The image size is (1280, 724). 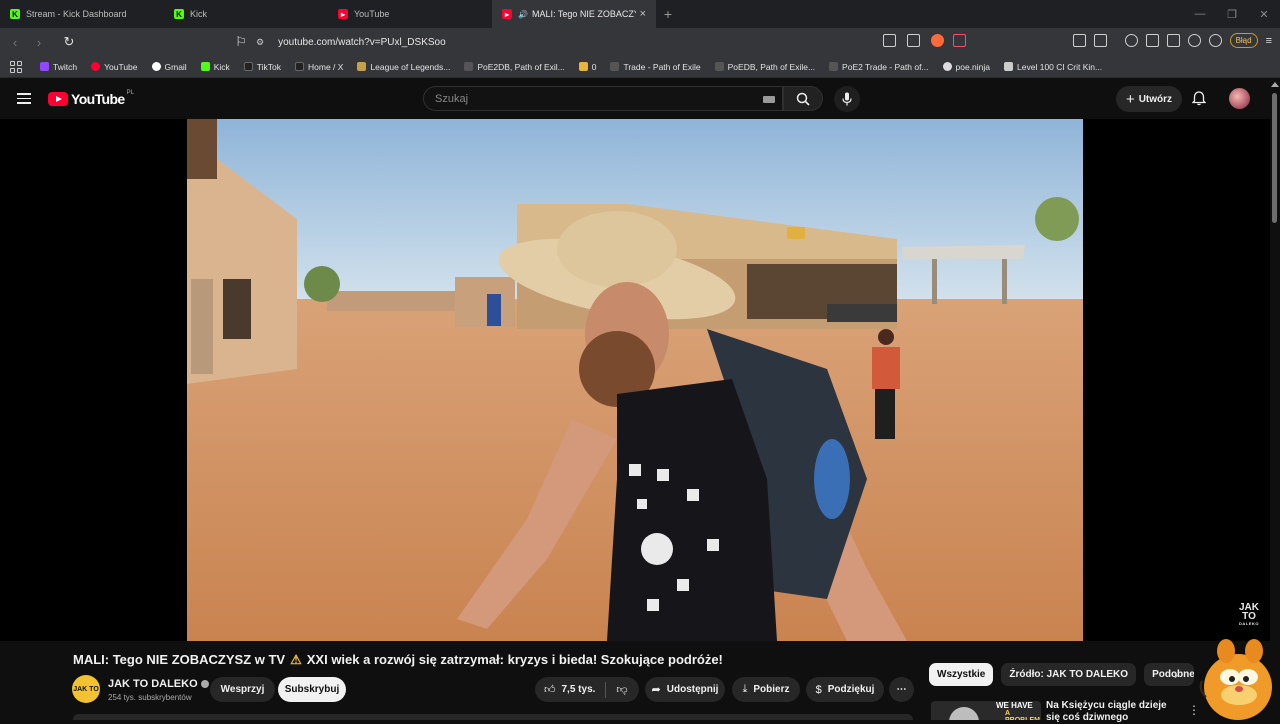 I want to click on search-input, so click(x=585, y=98).